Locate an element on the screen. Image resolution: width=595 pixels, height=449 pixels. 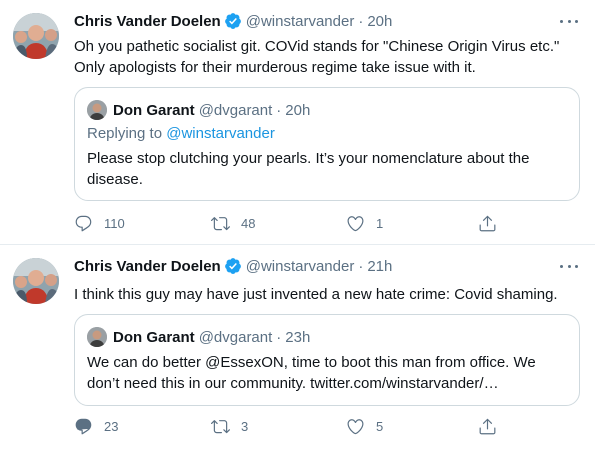
quoted-timestamp: 20h is located at coordinates (298, 110).